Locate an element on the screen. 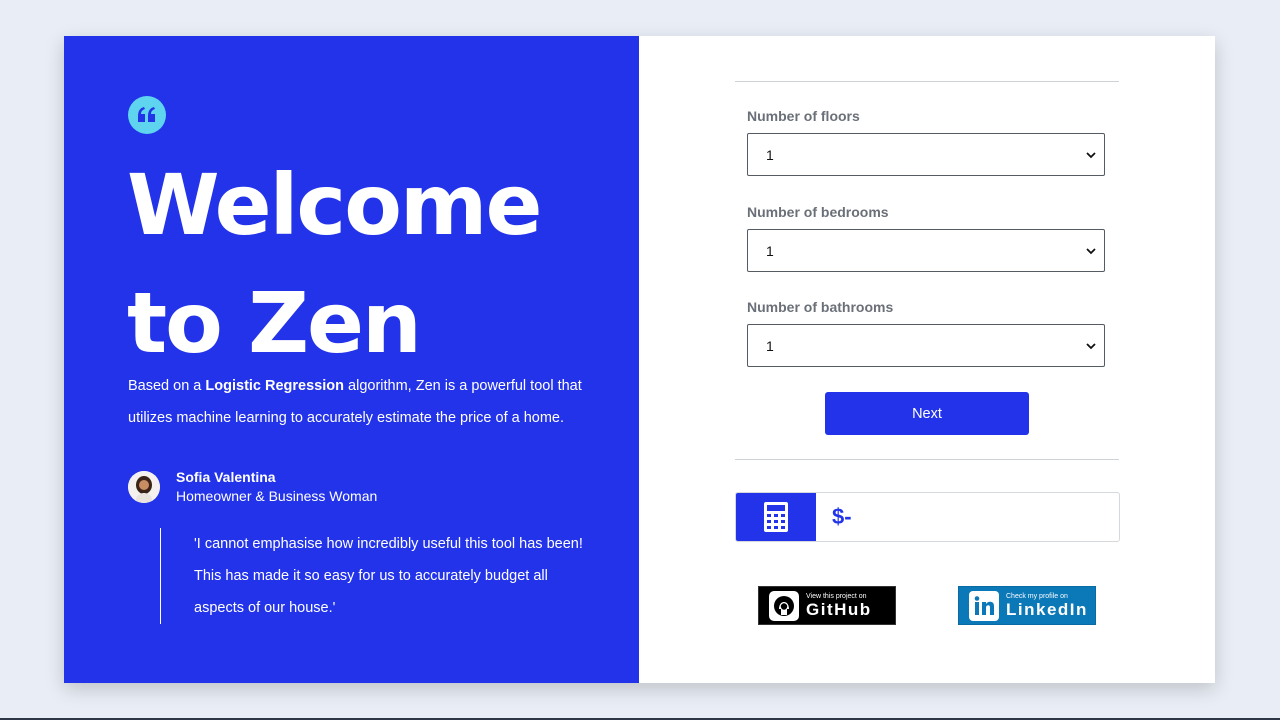  github-icon is located at coordinates (784, 605).